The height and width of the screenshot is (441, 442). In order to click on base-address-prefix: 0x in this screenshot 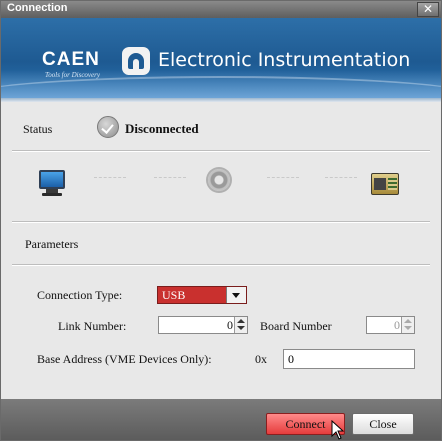, I will do `click(261, 359)`.